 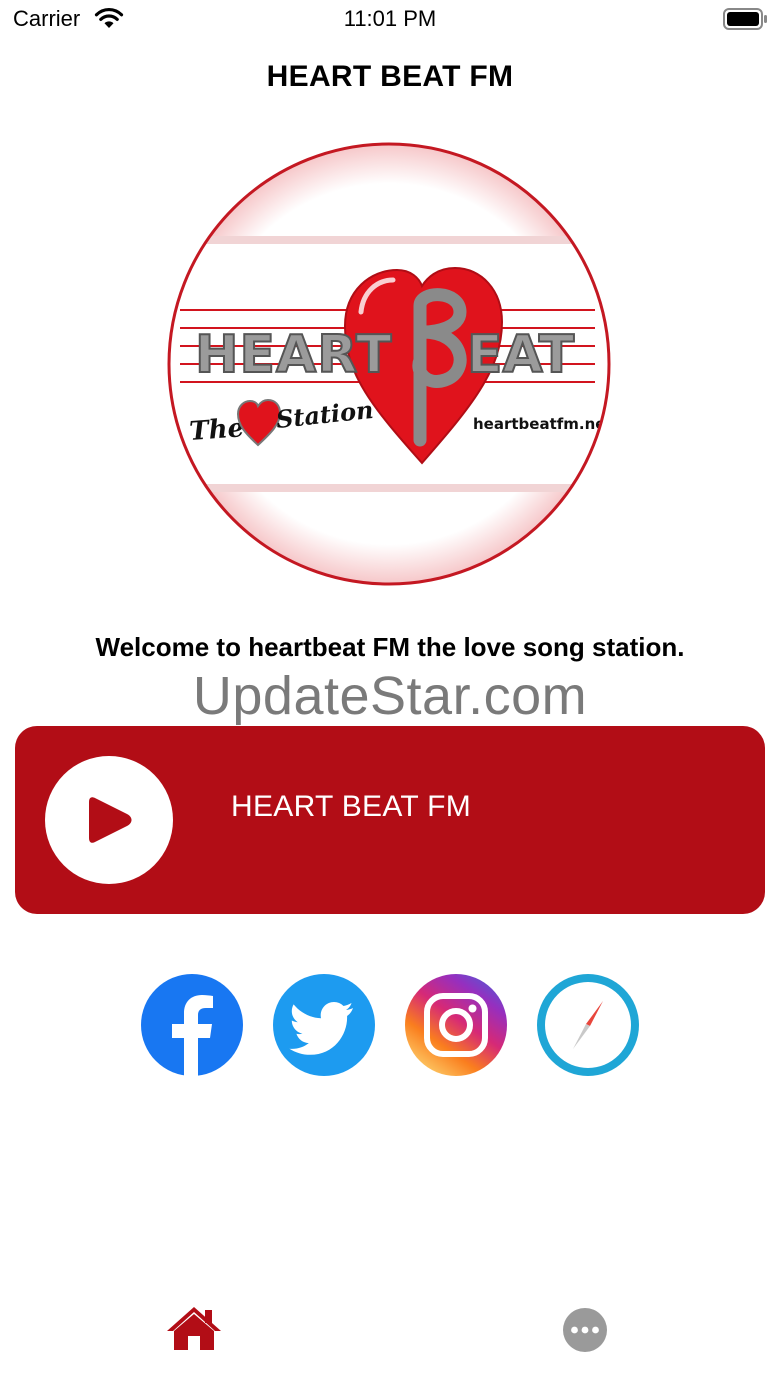 I want to click on website-button, so click(x=588, y=1025).